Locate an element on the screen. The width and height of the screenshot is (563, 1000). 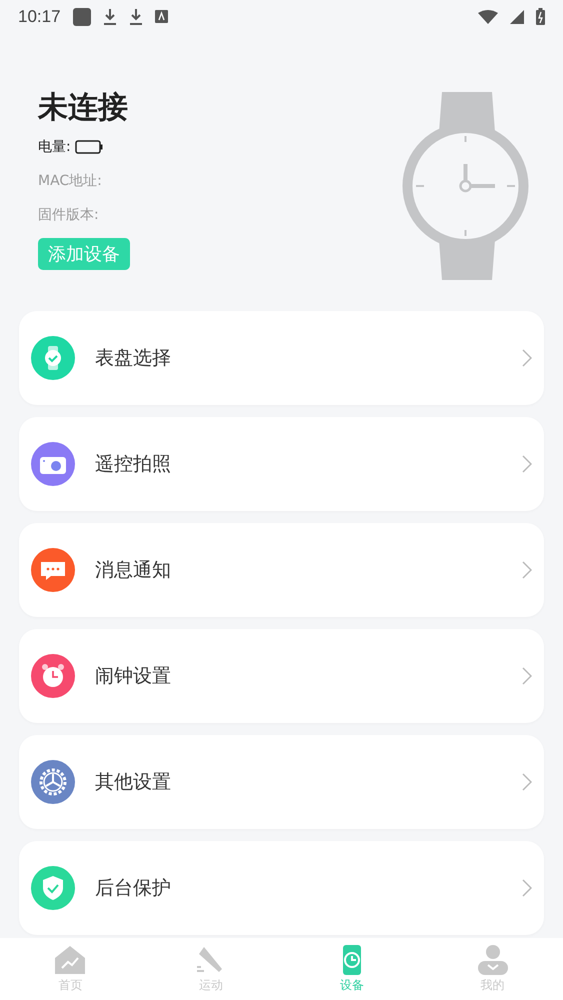
menu-label: 表盘选择 is located at coordinates (133, 358).